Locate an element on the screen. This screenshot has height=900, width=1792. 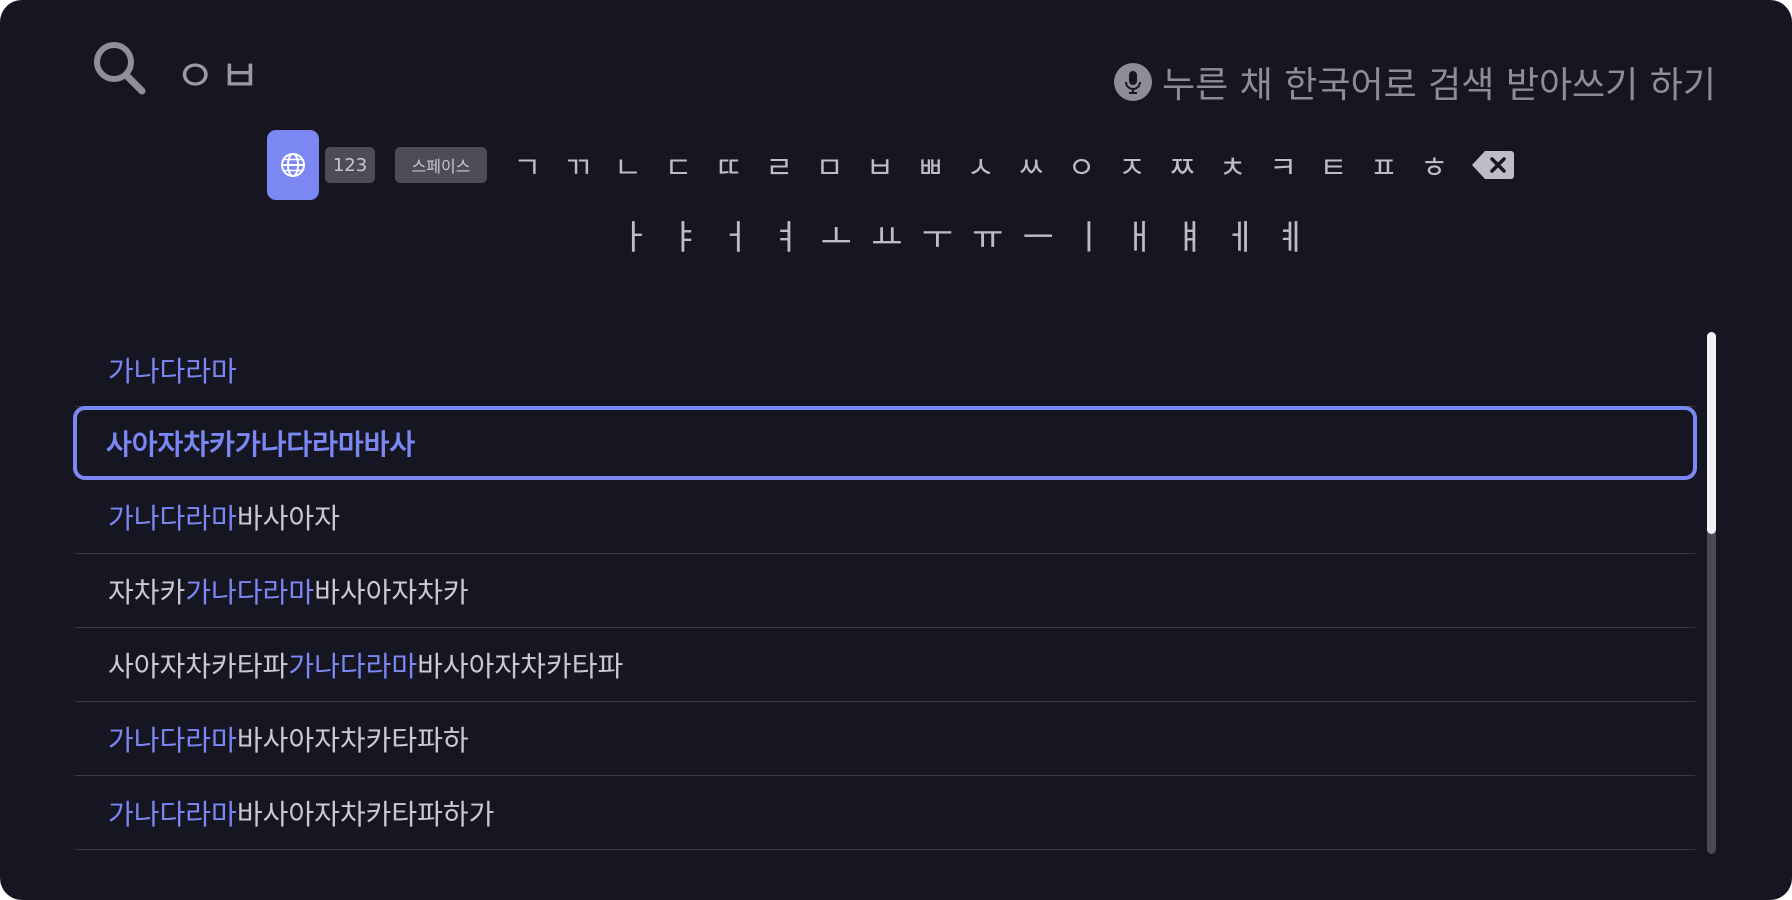
result-row-selected: 사아자차카 가나다라마 바사 is located at coordinates (885, 443).